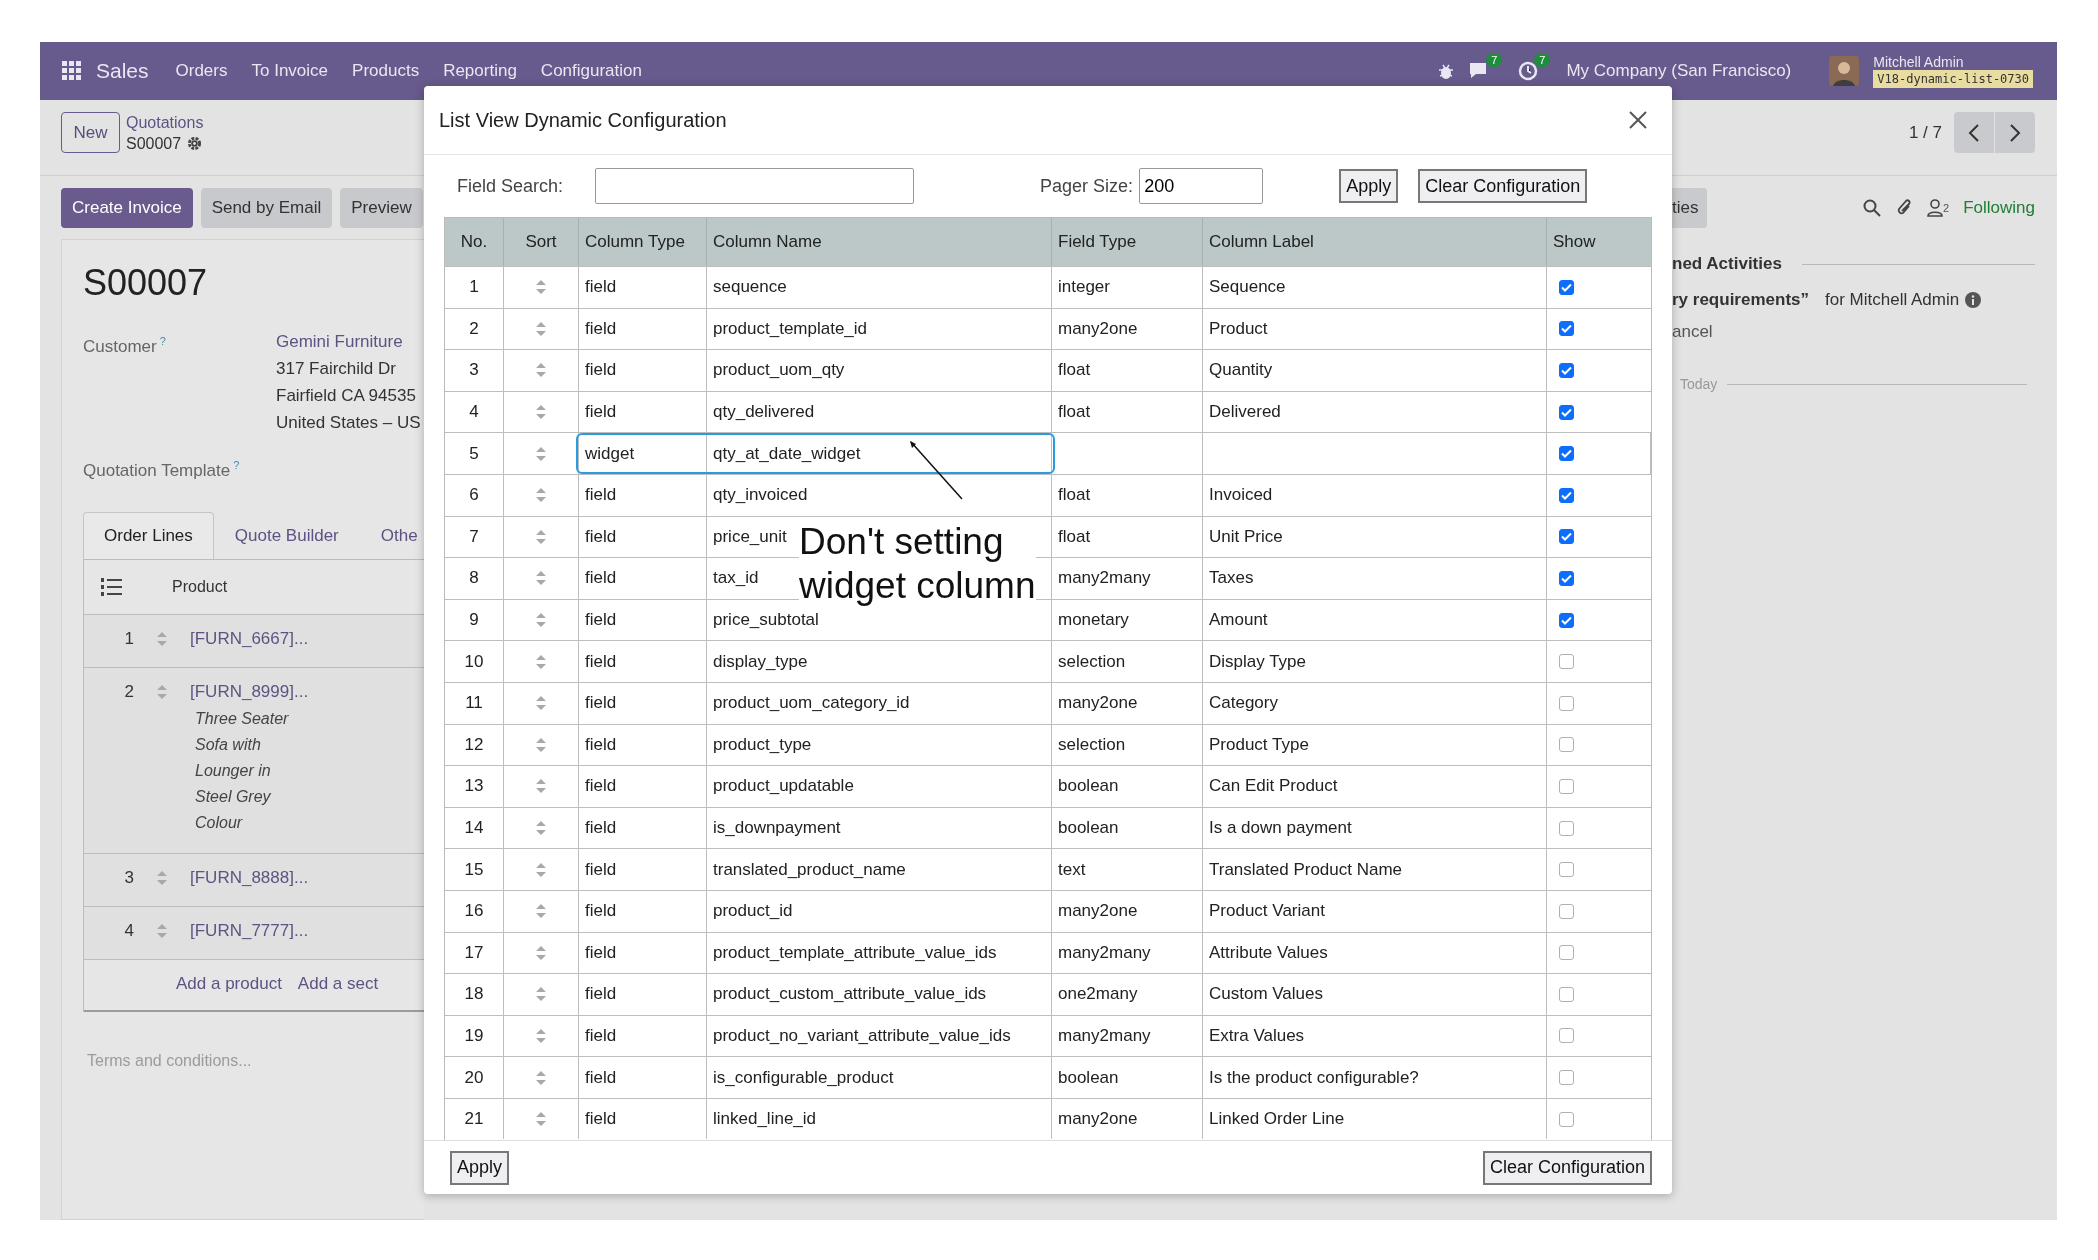 The image size is (2098, 1260). I want to click on tab: Othe, so click(391, 535).